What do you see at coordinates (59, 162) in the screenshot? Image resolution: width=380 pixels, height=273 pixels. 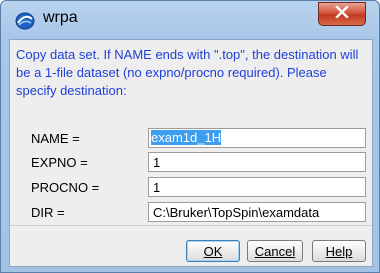 I see `expno-label: EXPNO =` at bounding box center [59, 162].